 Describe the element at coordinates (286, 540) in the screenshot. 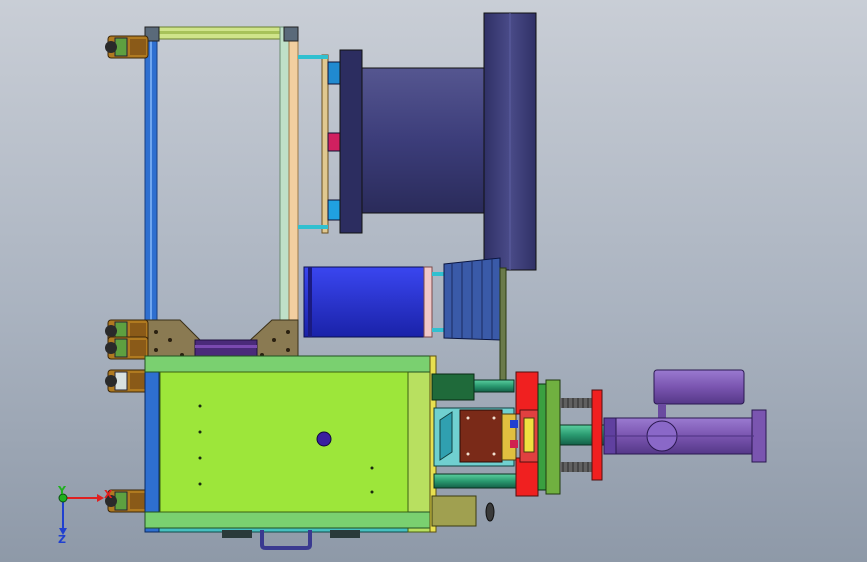

I see `base-handle` at that location.